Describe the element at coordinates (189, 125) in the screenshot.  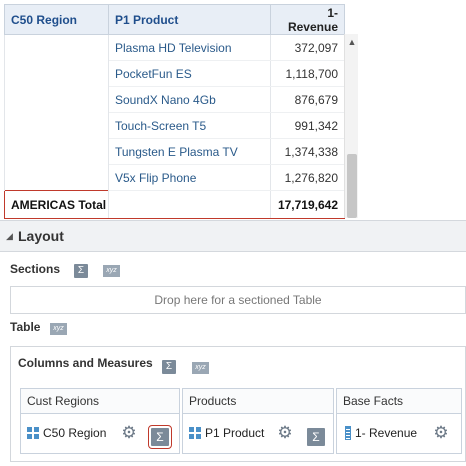
I see `product-cell: Touch-Screen T5` at that location.